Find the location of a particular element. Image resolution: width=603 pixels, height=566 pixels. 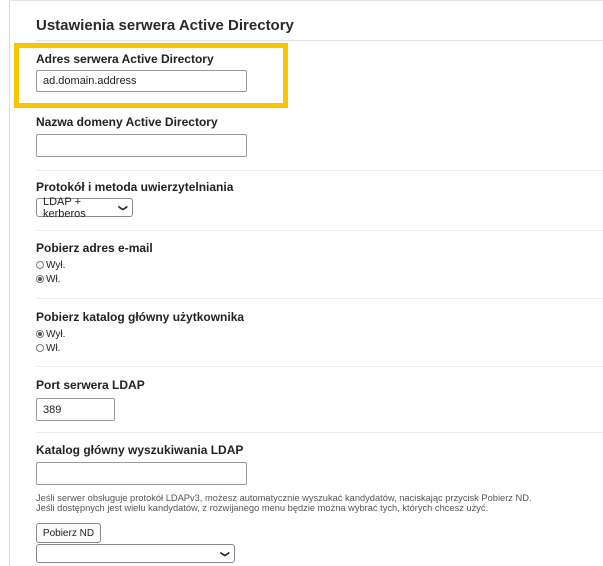

ldap-search-root-input is located at coordinates (141, 473).